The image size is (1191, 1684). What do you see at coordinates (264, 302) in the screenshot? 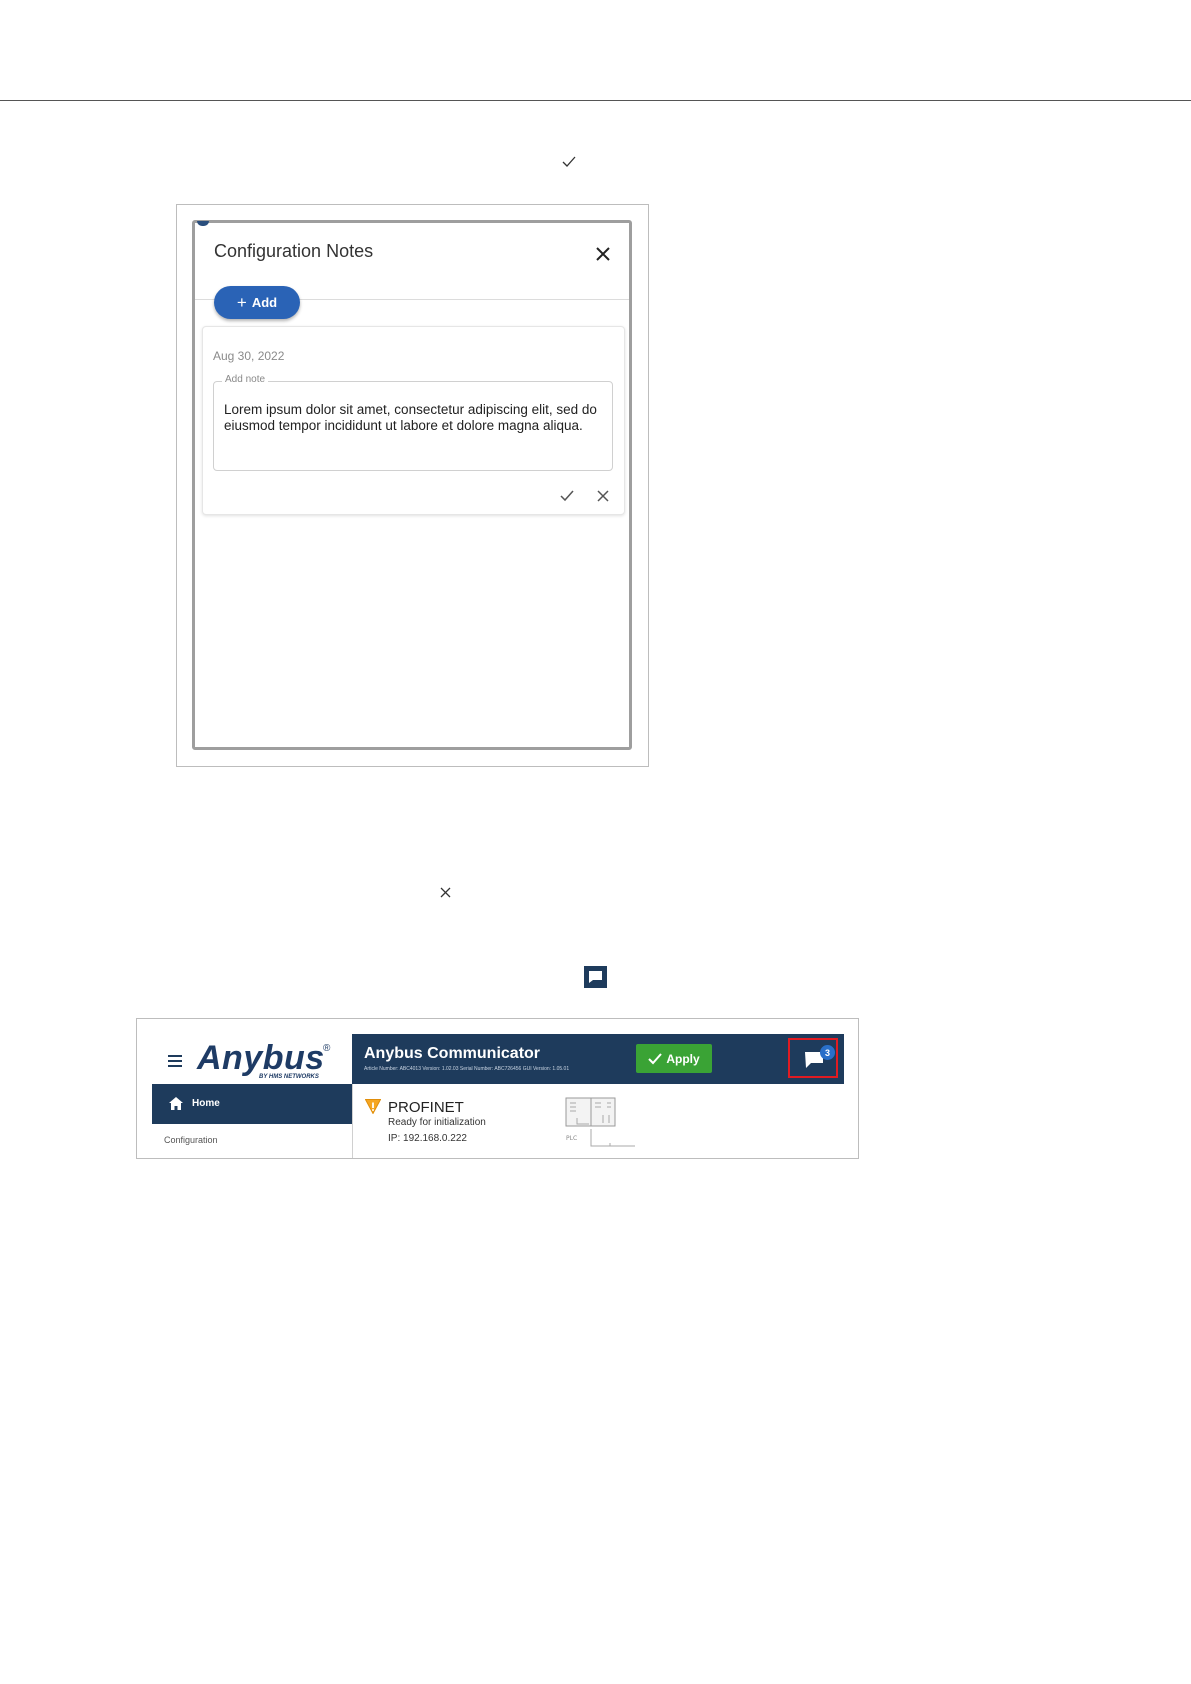
I see `add-button-label: Add` at bounding box center [264, 302].